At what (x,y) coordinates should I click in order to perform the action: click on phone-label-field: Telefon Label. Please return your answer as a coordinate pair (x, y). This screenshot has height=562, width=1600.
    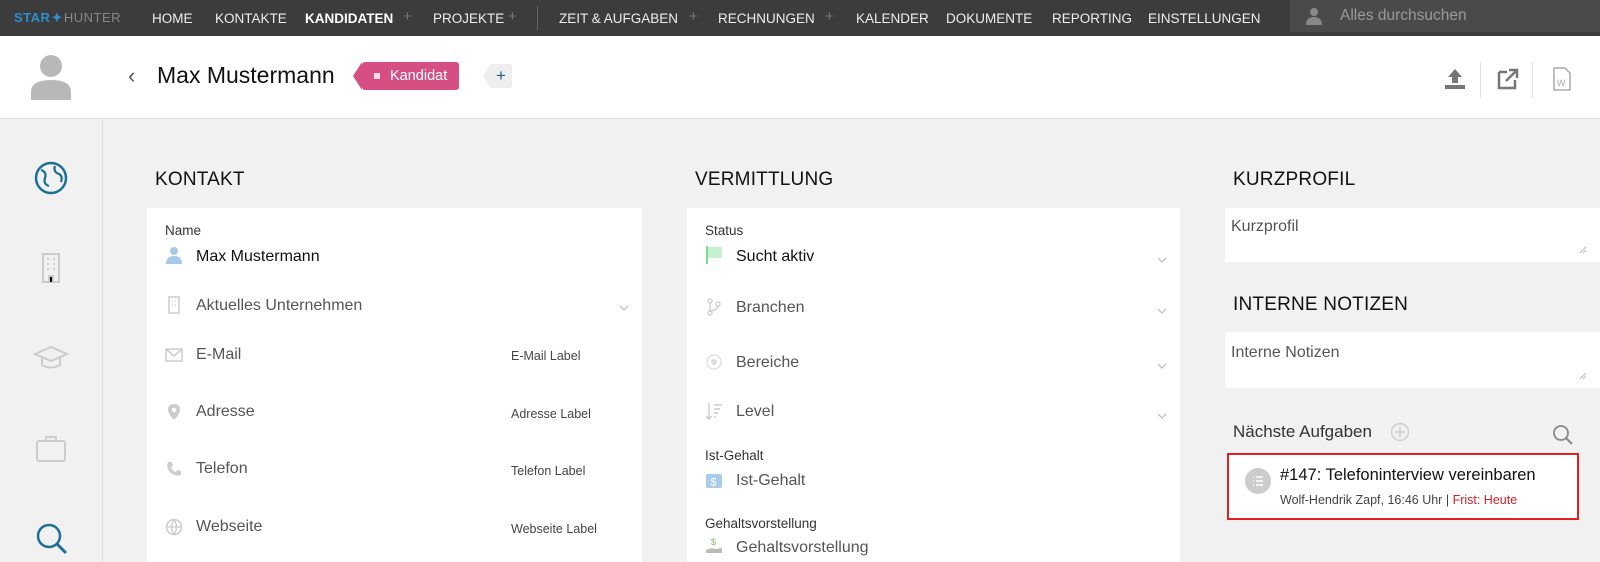
    Looking at the image, I should click on (548, 471).